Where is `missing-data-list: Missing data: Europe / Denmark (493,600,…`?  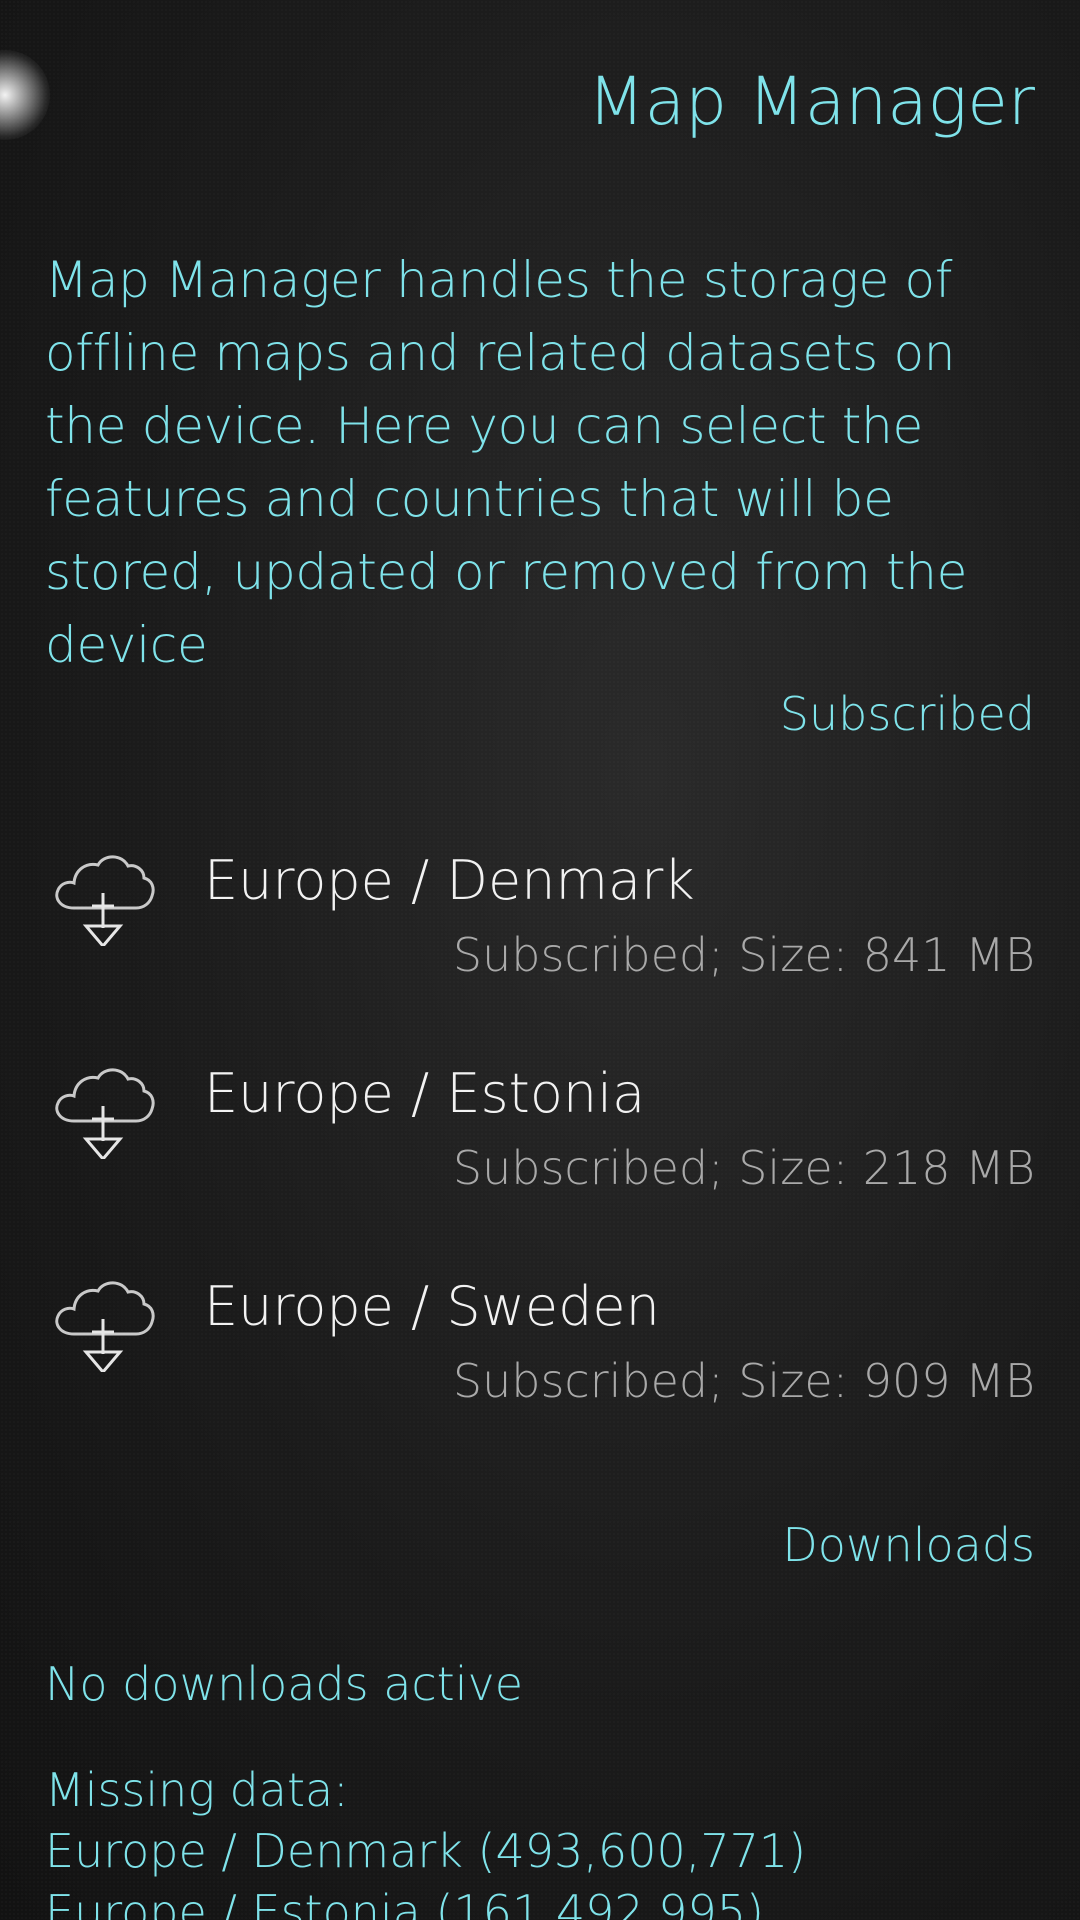 missing-data-list: Missing data: Europe / Denmark (493,600,… is located at coordinates (425, 1840).